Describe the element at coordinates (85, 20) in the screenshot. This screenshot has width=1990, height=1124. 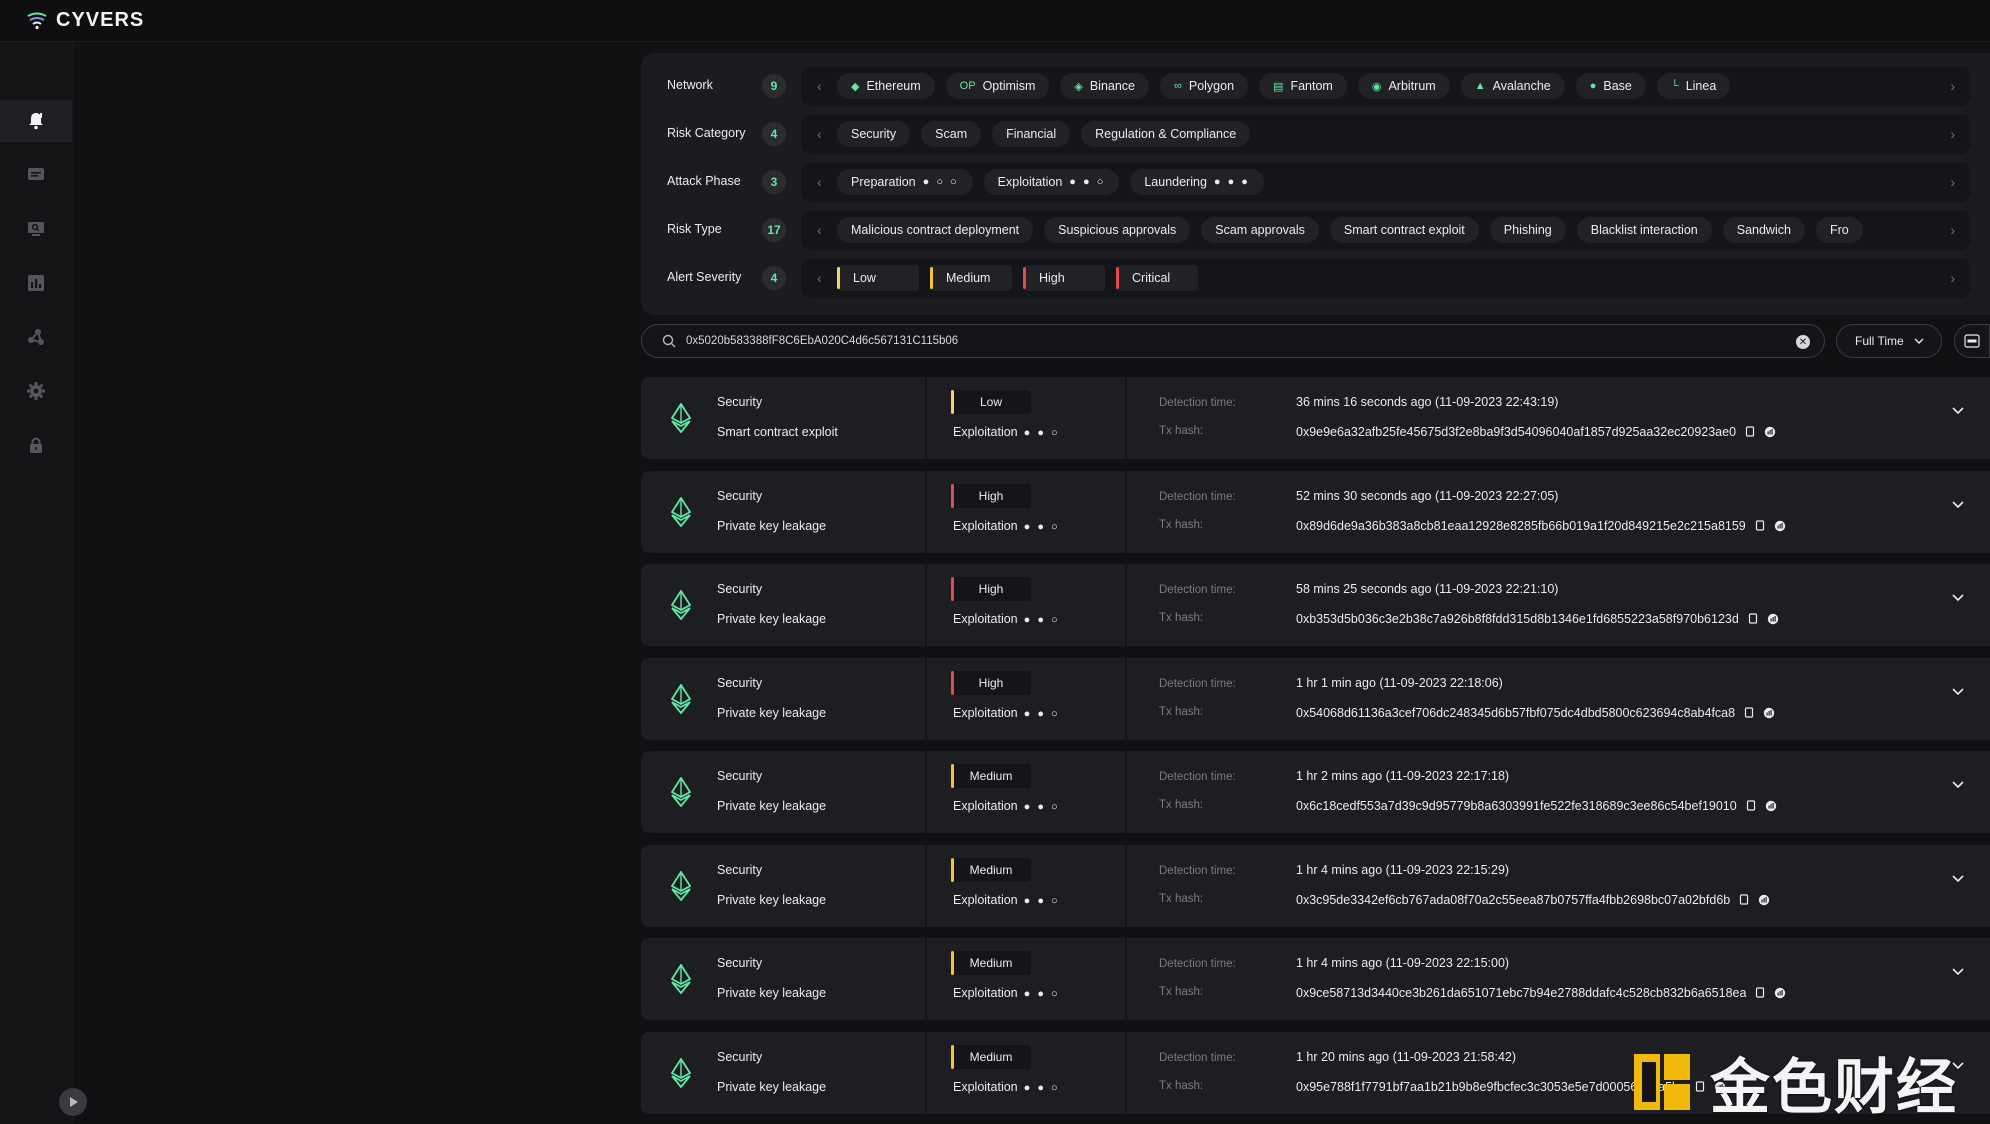
I see `logo: CYVERS` at that location.